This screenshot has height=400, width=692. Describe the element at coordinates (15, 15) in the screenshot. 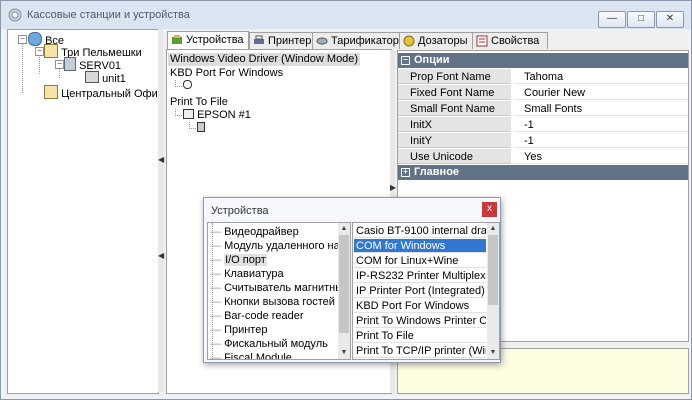

I see `app-icon` at that location.